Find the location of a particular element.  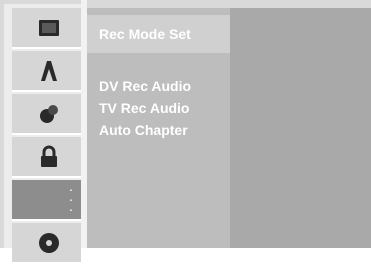

sidebar-item-lock is located at coordinates (46, 157).